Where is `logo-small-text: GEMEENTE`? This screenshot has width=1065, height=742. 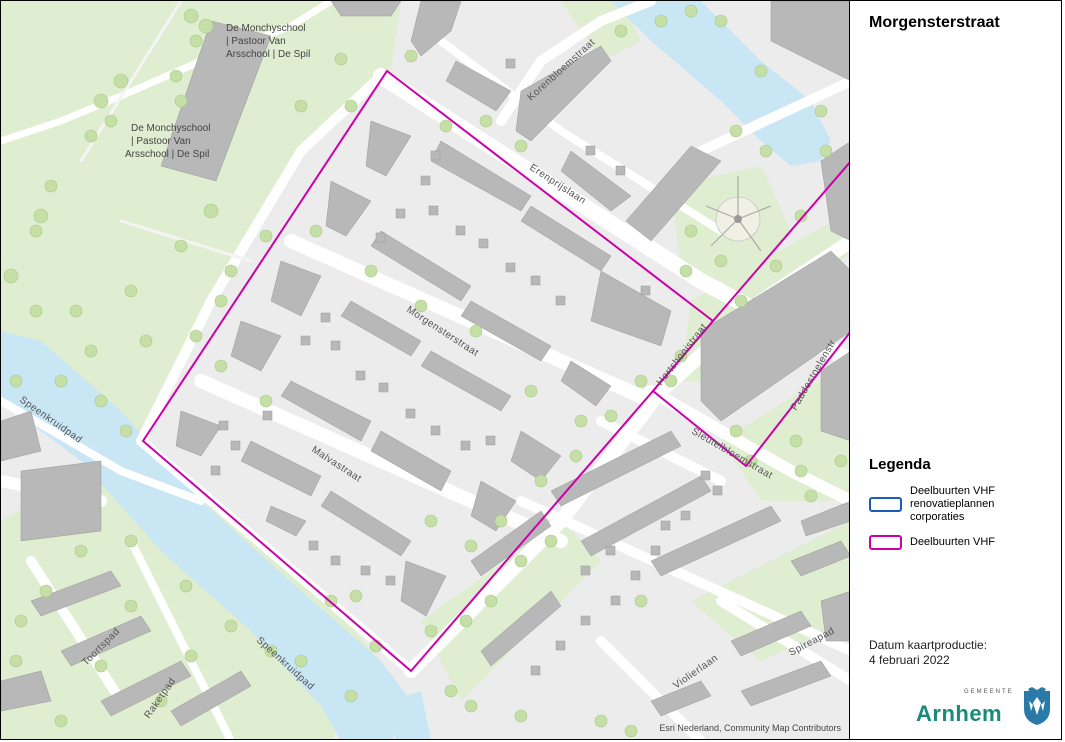
logo-small-text: GEMEENTE is located at coordinates (989, 692).